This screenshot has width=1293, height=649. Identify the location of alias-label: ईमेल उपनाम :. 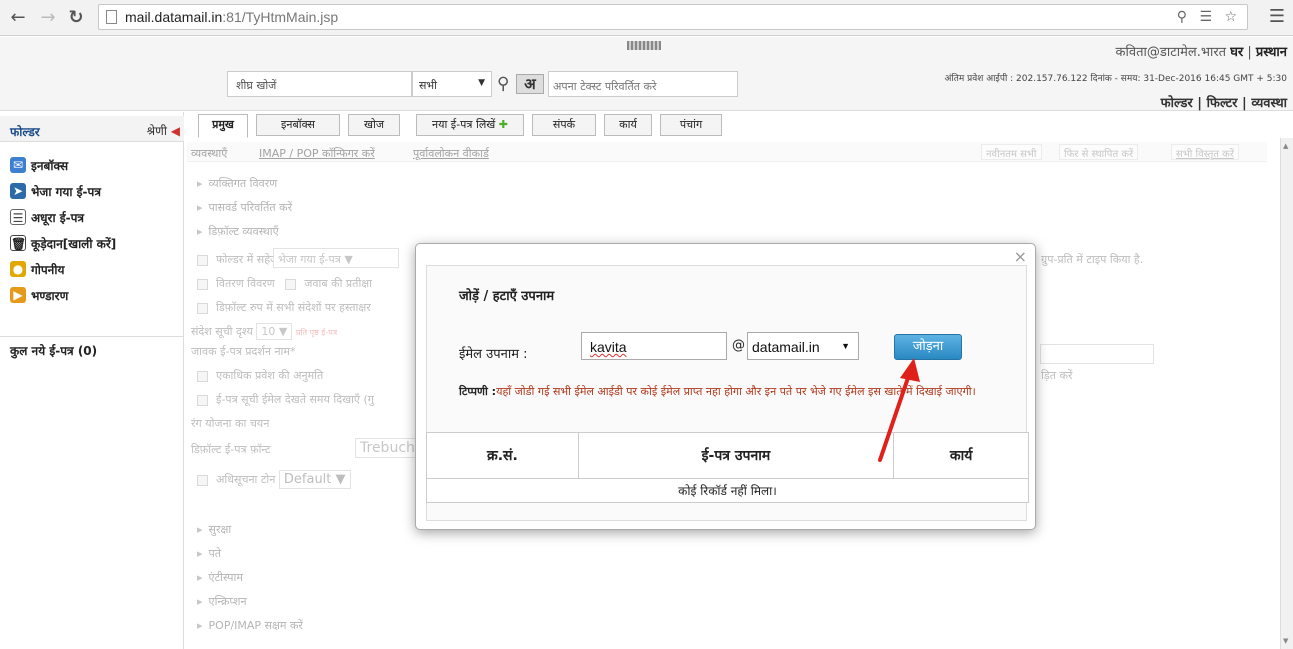
(493, 354).